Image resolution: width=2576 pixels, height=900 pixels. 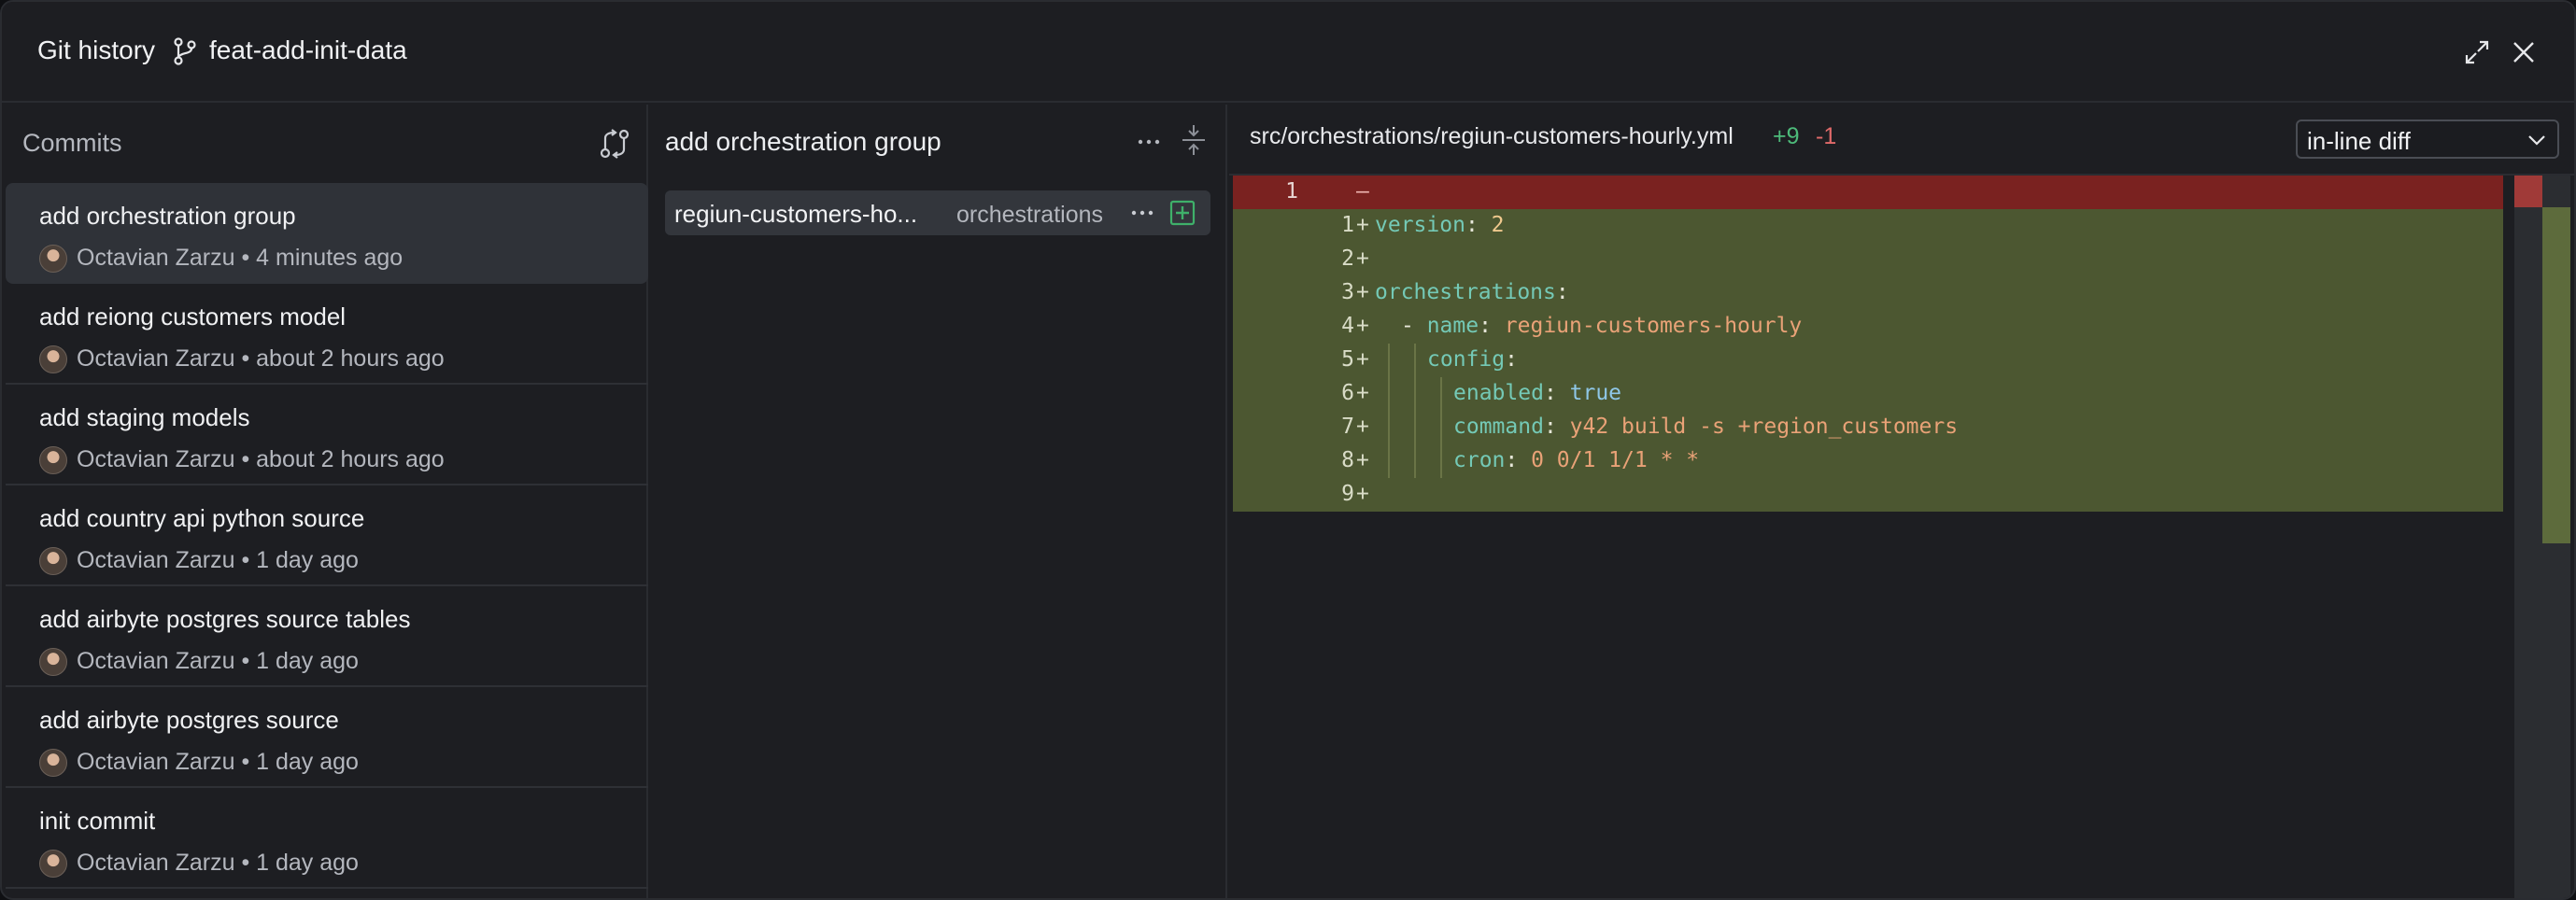 What do you see at coordinates (240, 258) in the screenshot?
I see `commit-meta: Octavian Zarzu • 4 minutes ago` at bounding box center [240, 258].